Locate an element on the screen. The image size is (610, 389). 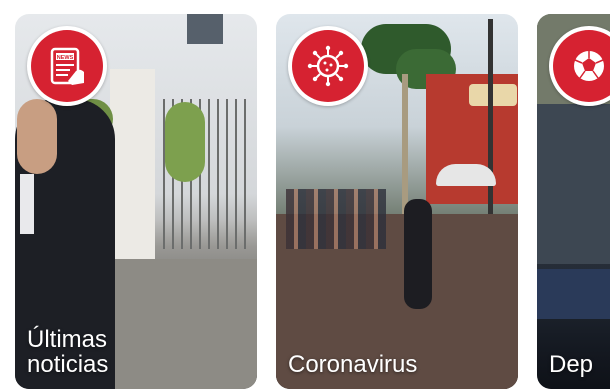
card-title: Dep is located at coordinates (571, 364).